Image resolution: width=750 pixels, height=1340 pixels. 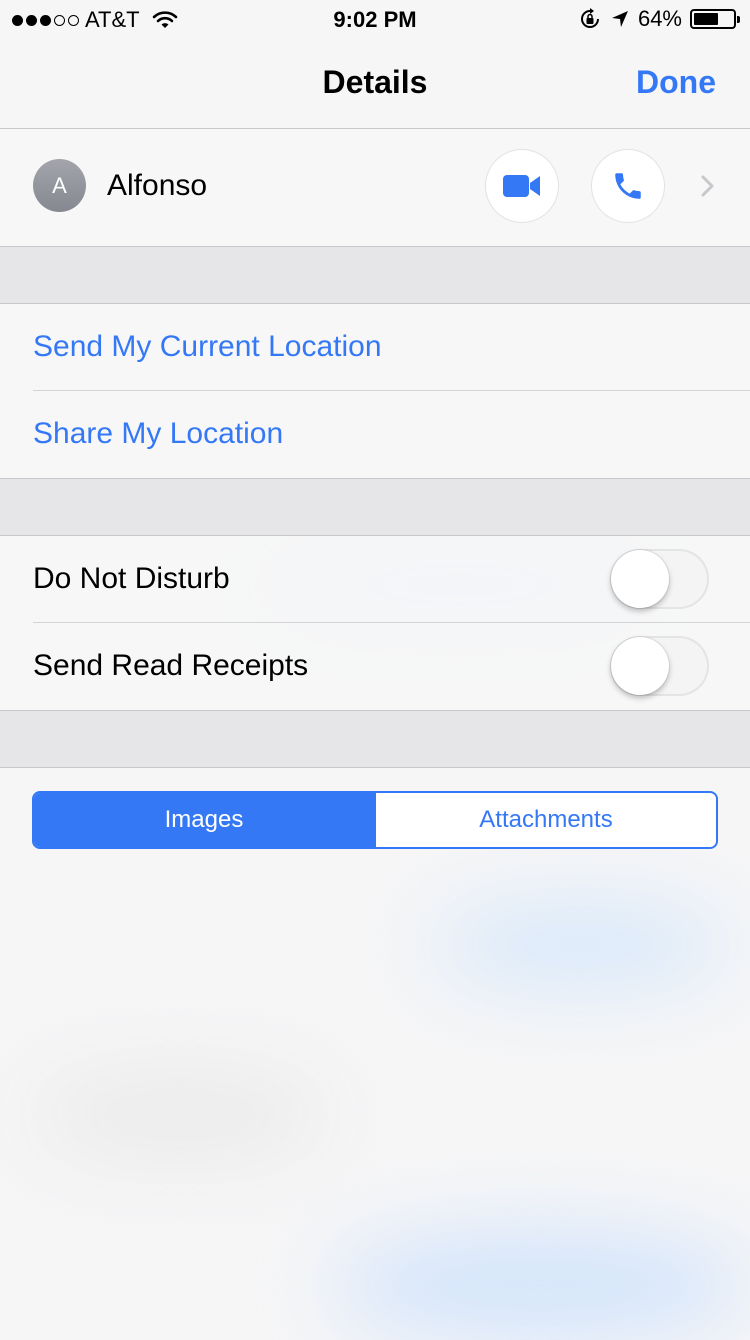 I want to click on battery-icon, so click(x=715, y=19).